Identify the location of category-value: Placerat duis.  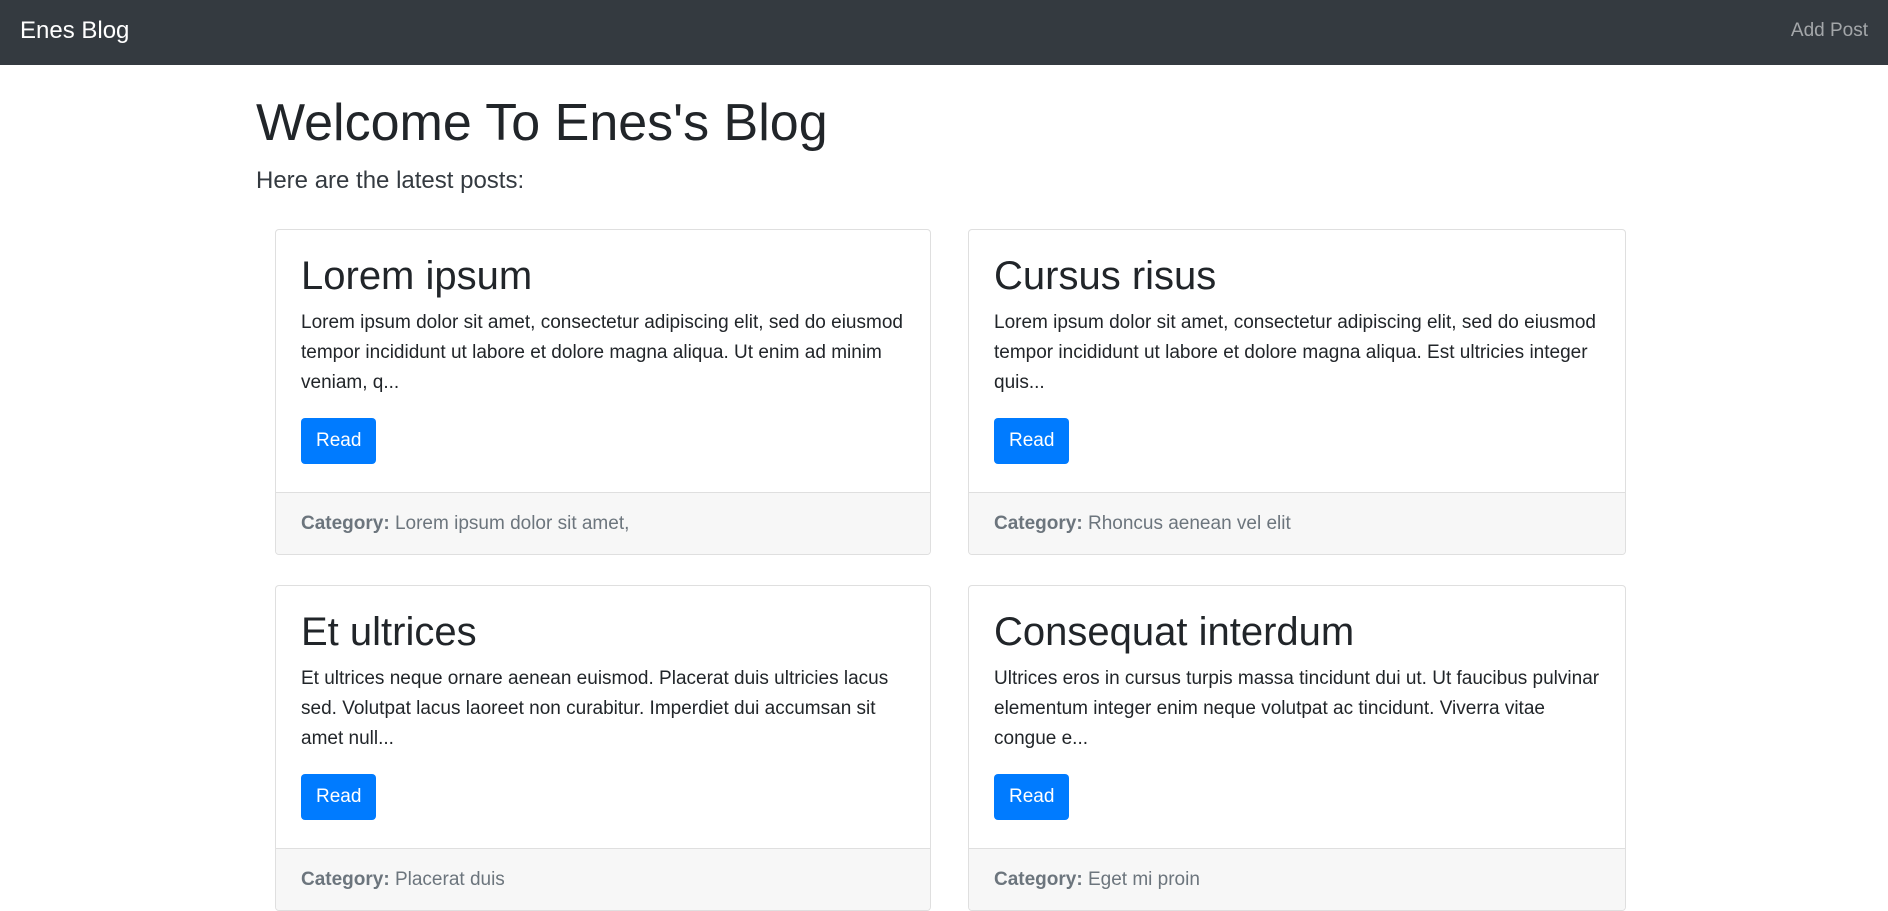
(449, 879).